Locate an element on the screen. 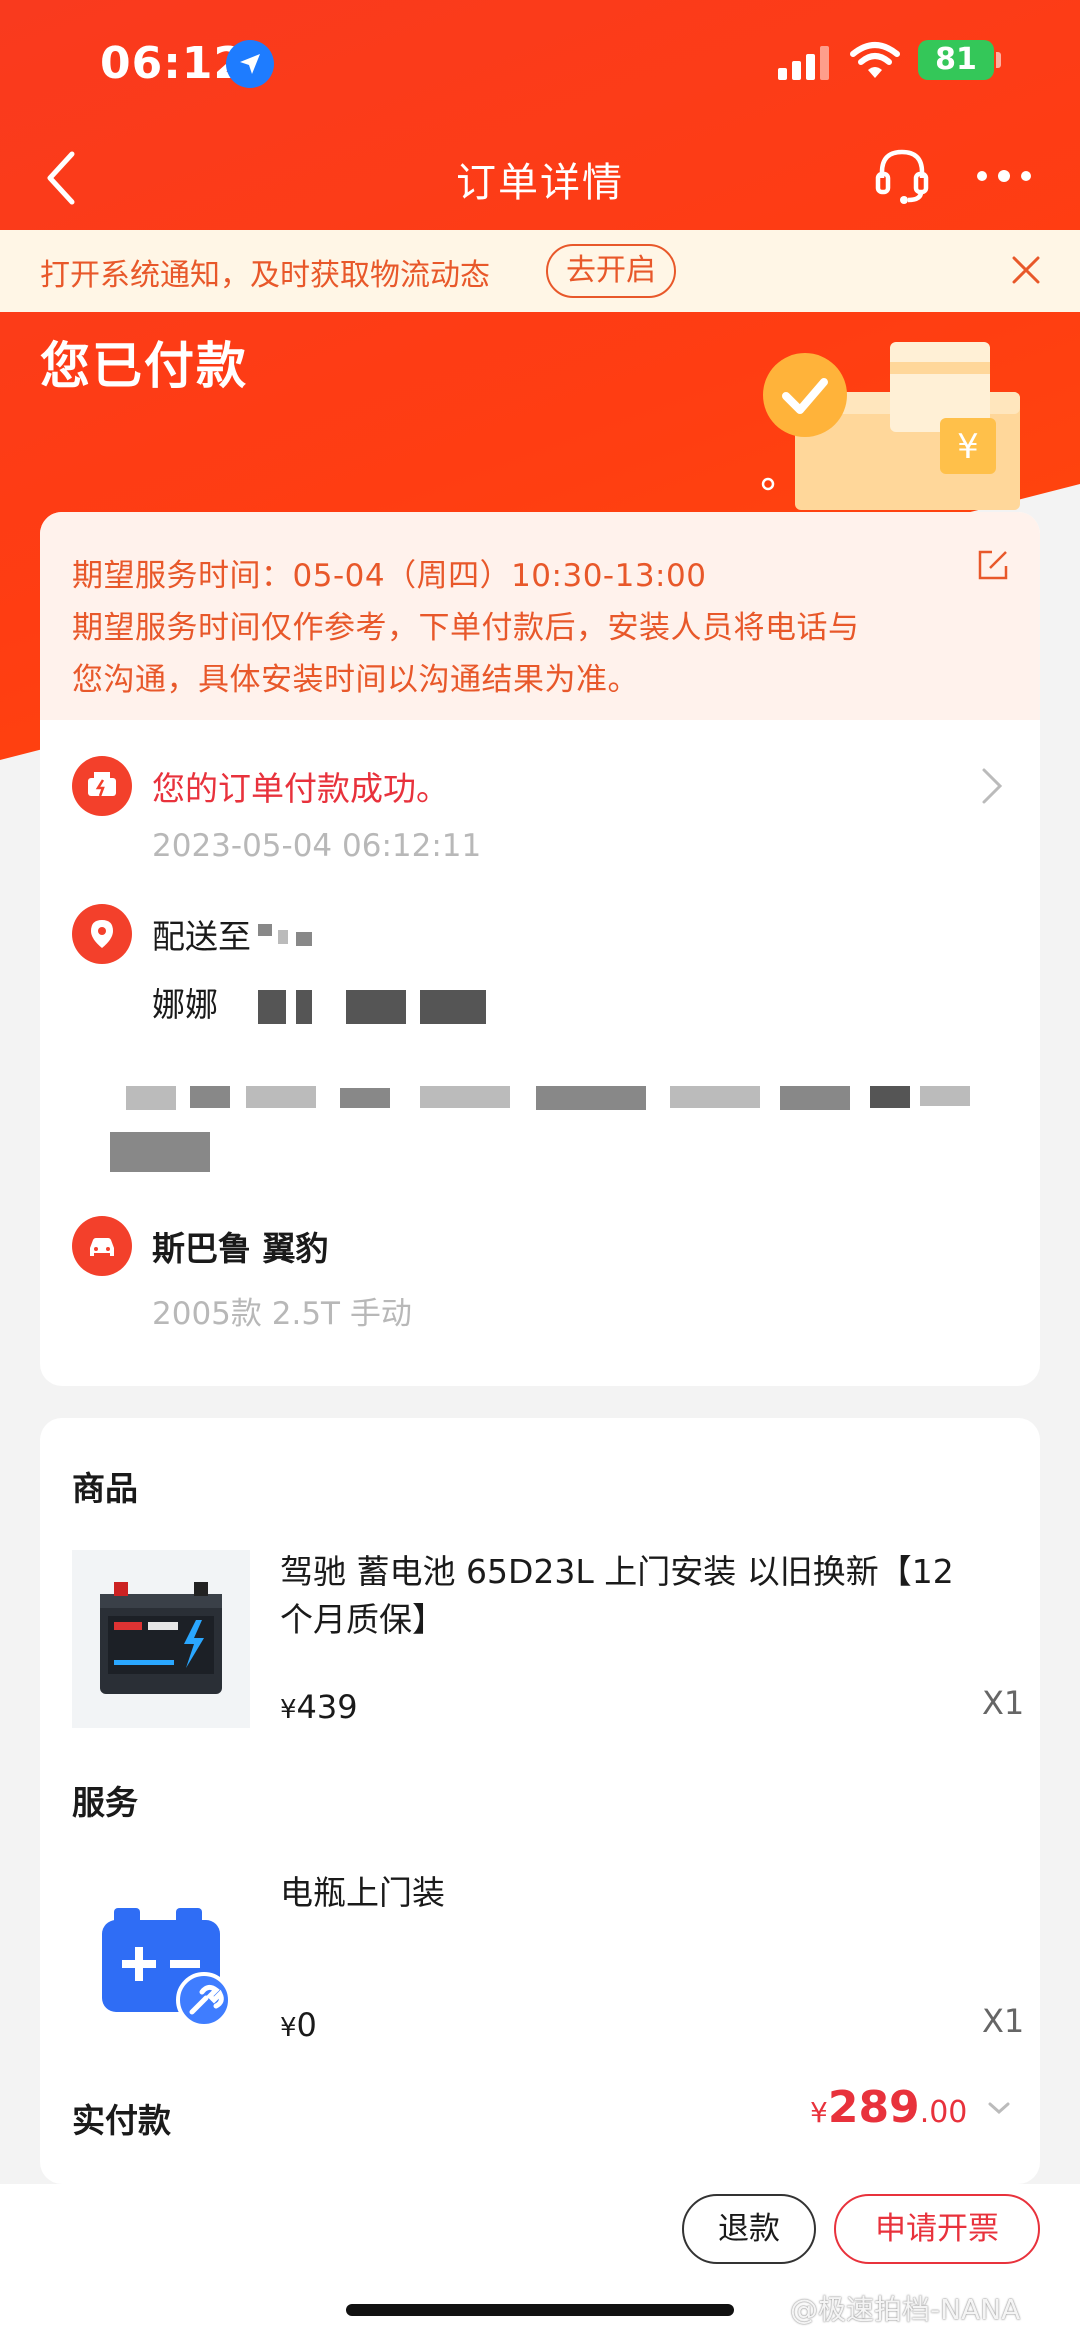 This screenshot has width=1080, height=2336. customer-service-icon is located at coordinates (902, 176).